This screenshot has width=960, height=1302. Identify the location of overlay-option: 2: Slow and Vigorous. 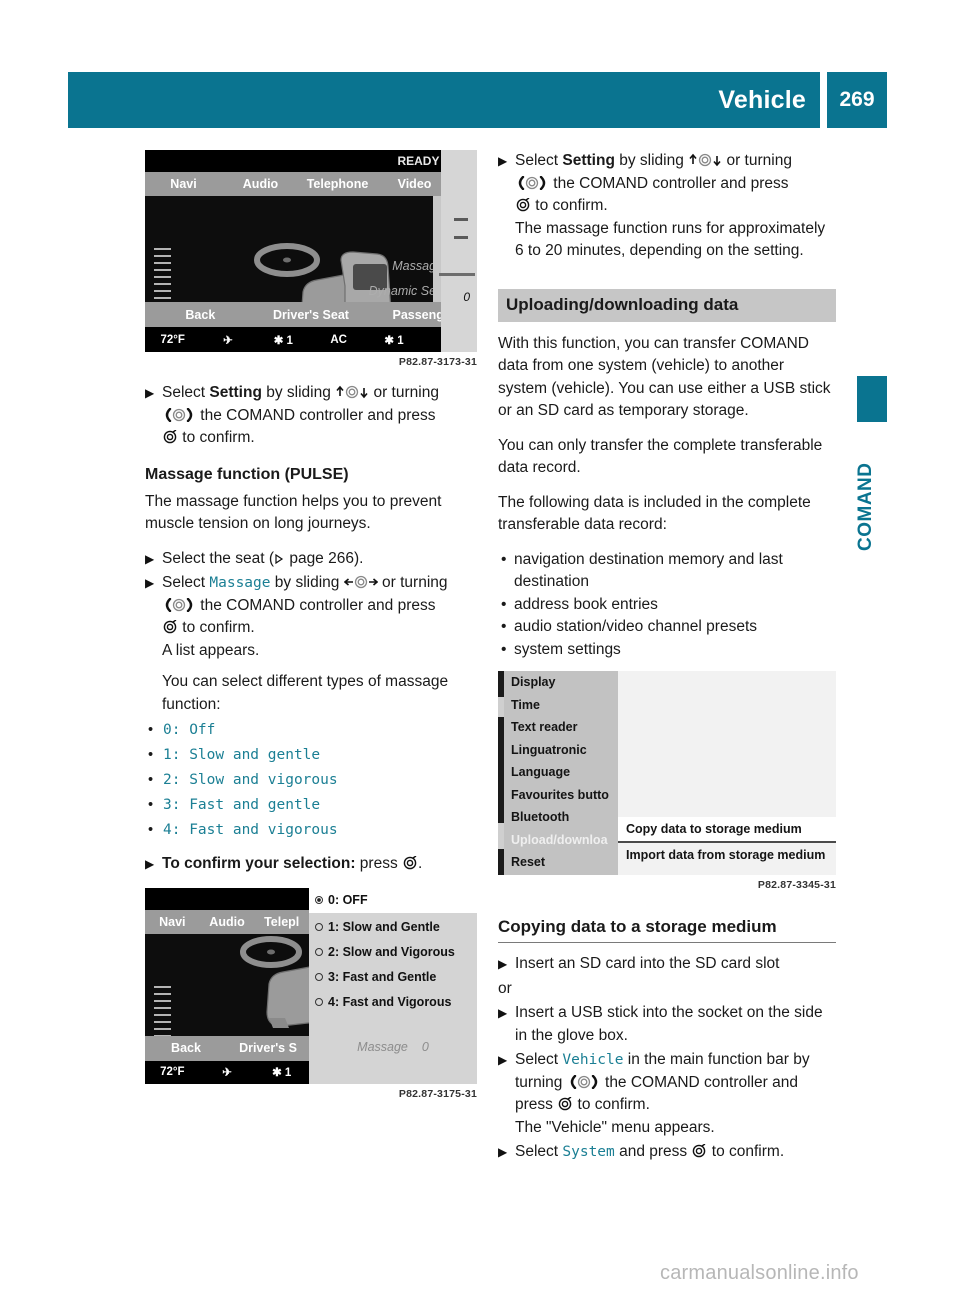
(393, 952).